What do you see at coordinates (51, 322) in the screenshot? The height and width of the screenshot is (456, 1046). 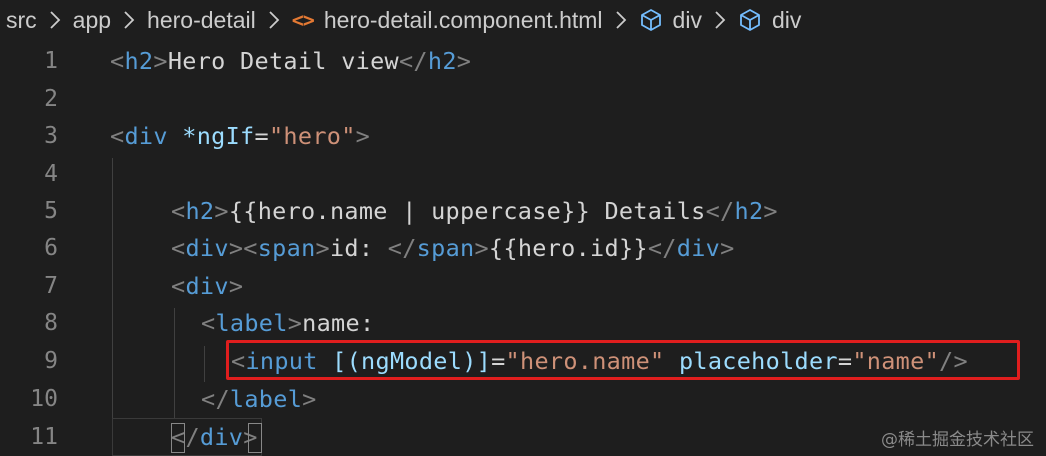 I see `line-number: 8` at bounding box center [51, 322].